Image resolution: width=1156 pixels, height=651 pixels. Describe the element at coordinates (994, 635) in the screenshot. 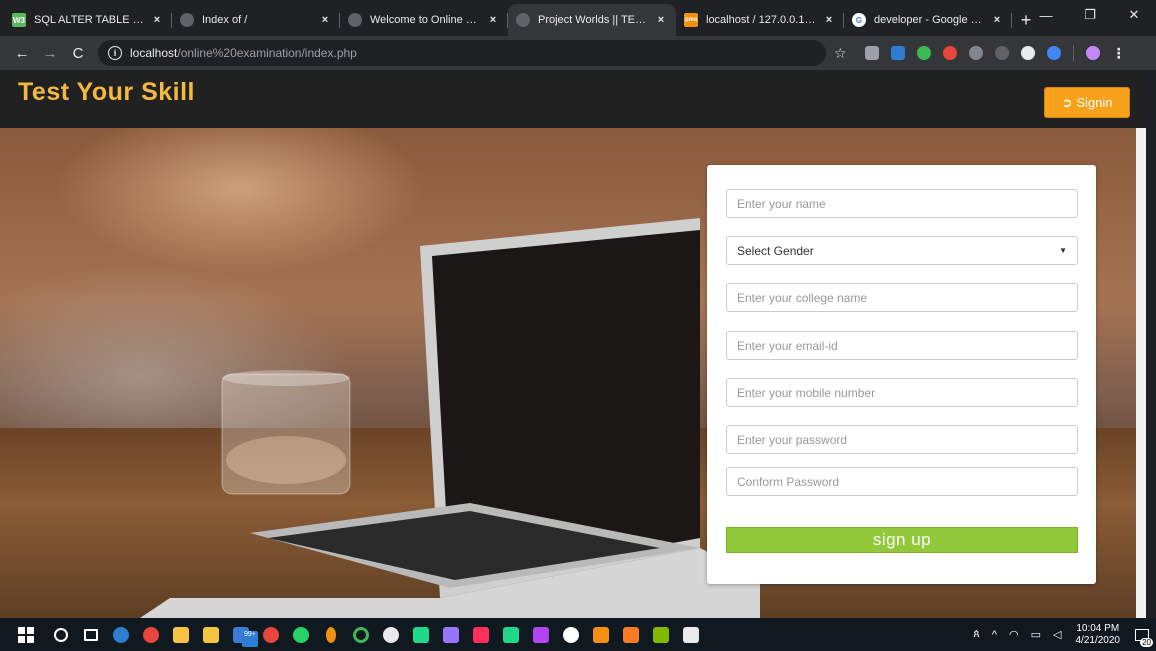

I see `chevron-up-icon: ^` at that location.